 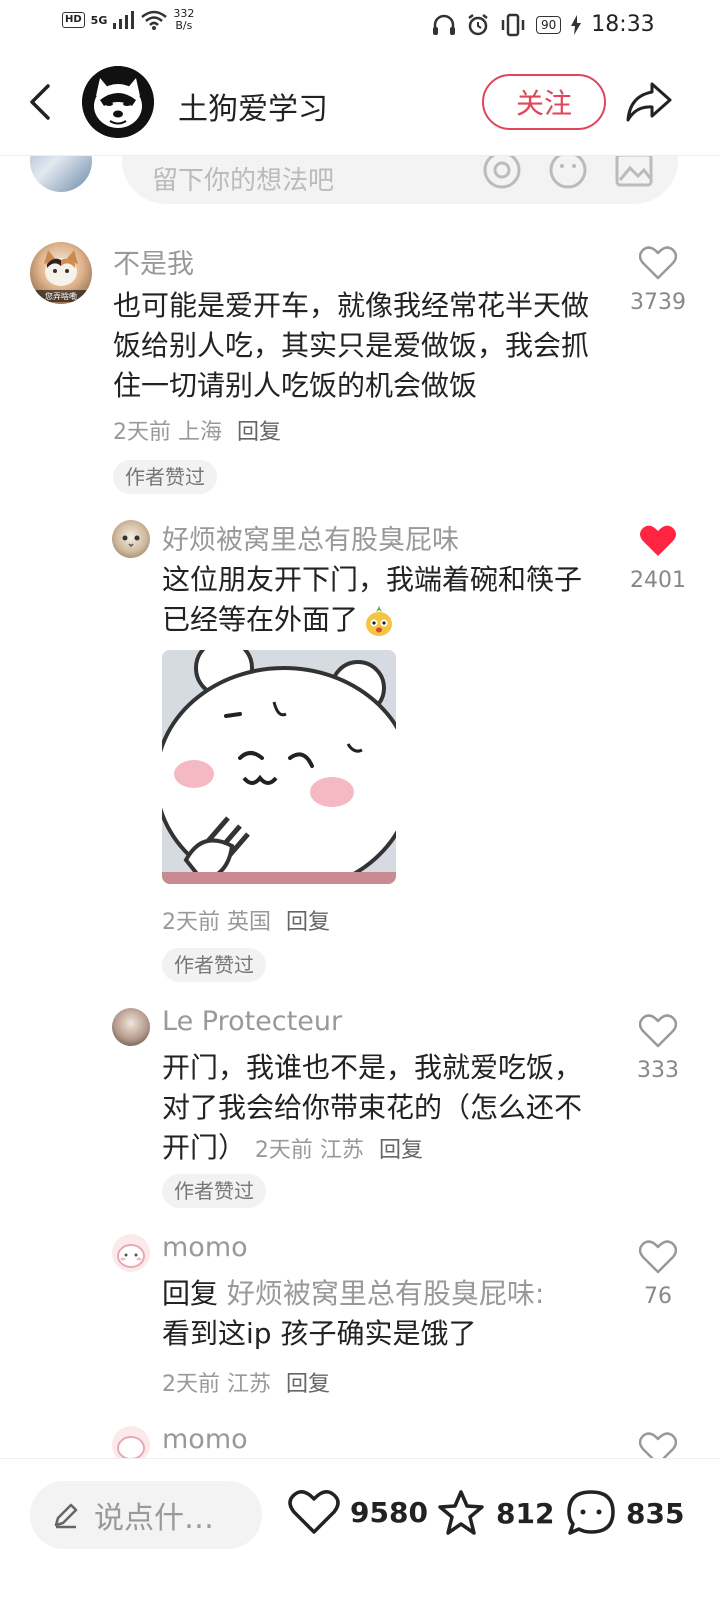 What do you see at coordinates (243, 181) in the screenshot?
I see `comment-input-placeholder: 留下你的想法吧` at bounding box center [243, 181].